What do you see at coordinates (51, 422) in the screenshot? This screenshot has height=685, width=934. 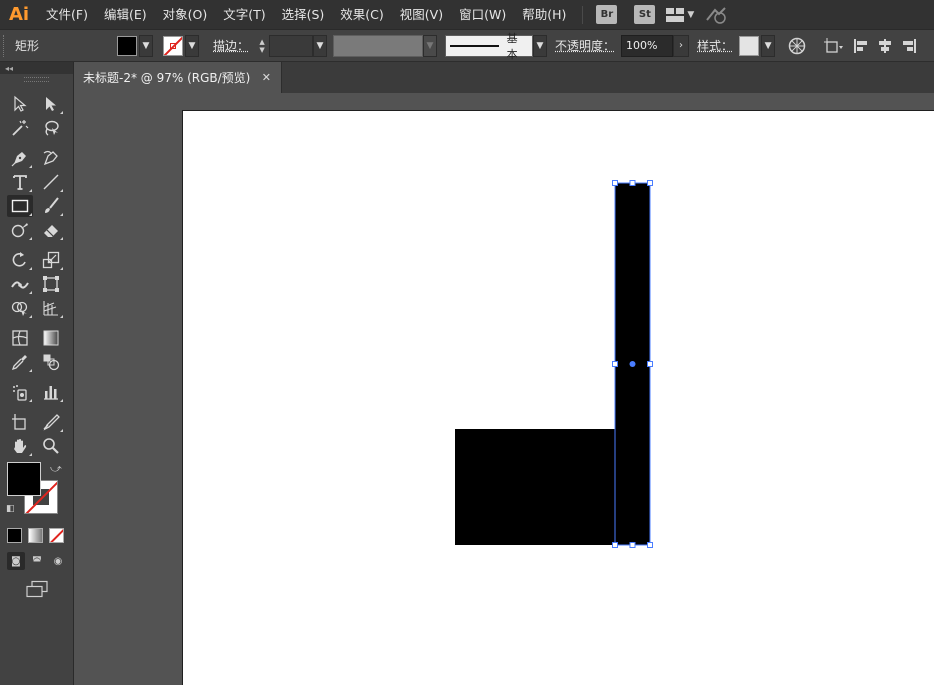 I see `slice-tool-icon` at bounding box center [51, 422].